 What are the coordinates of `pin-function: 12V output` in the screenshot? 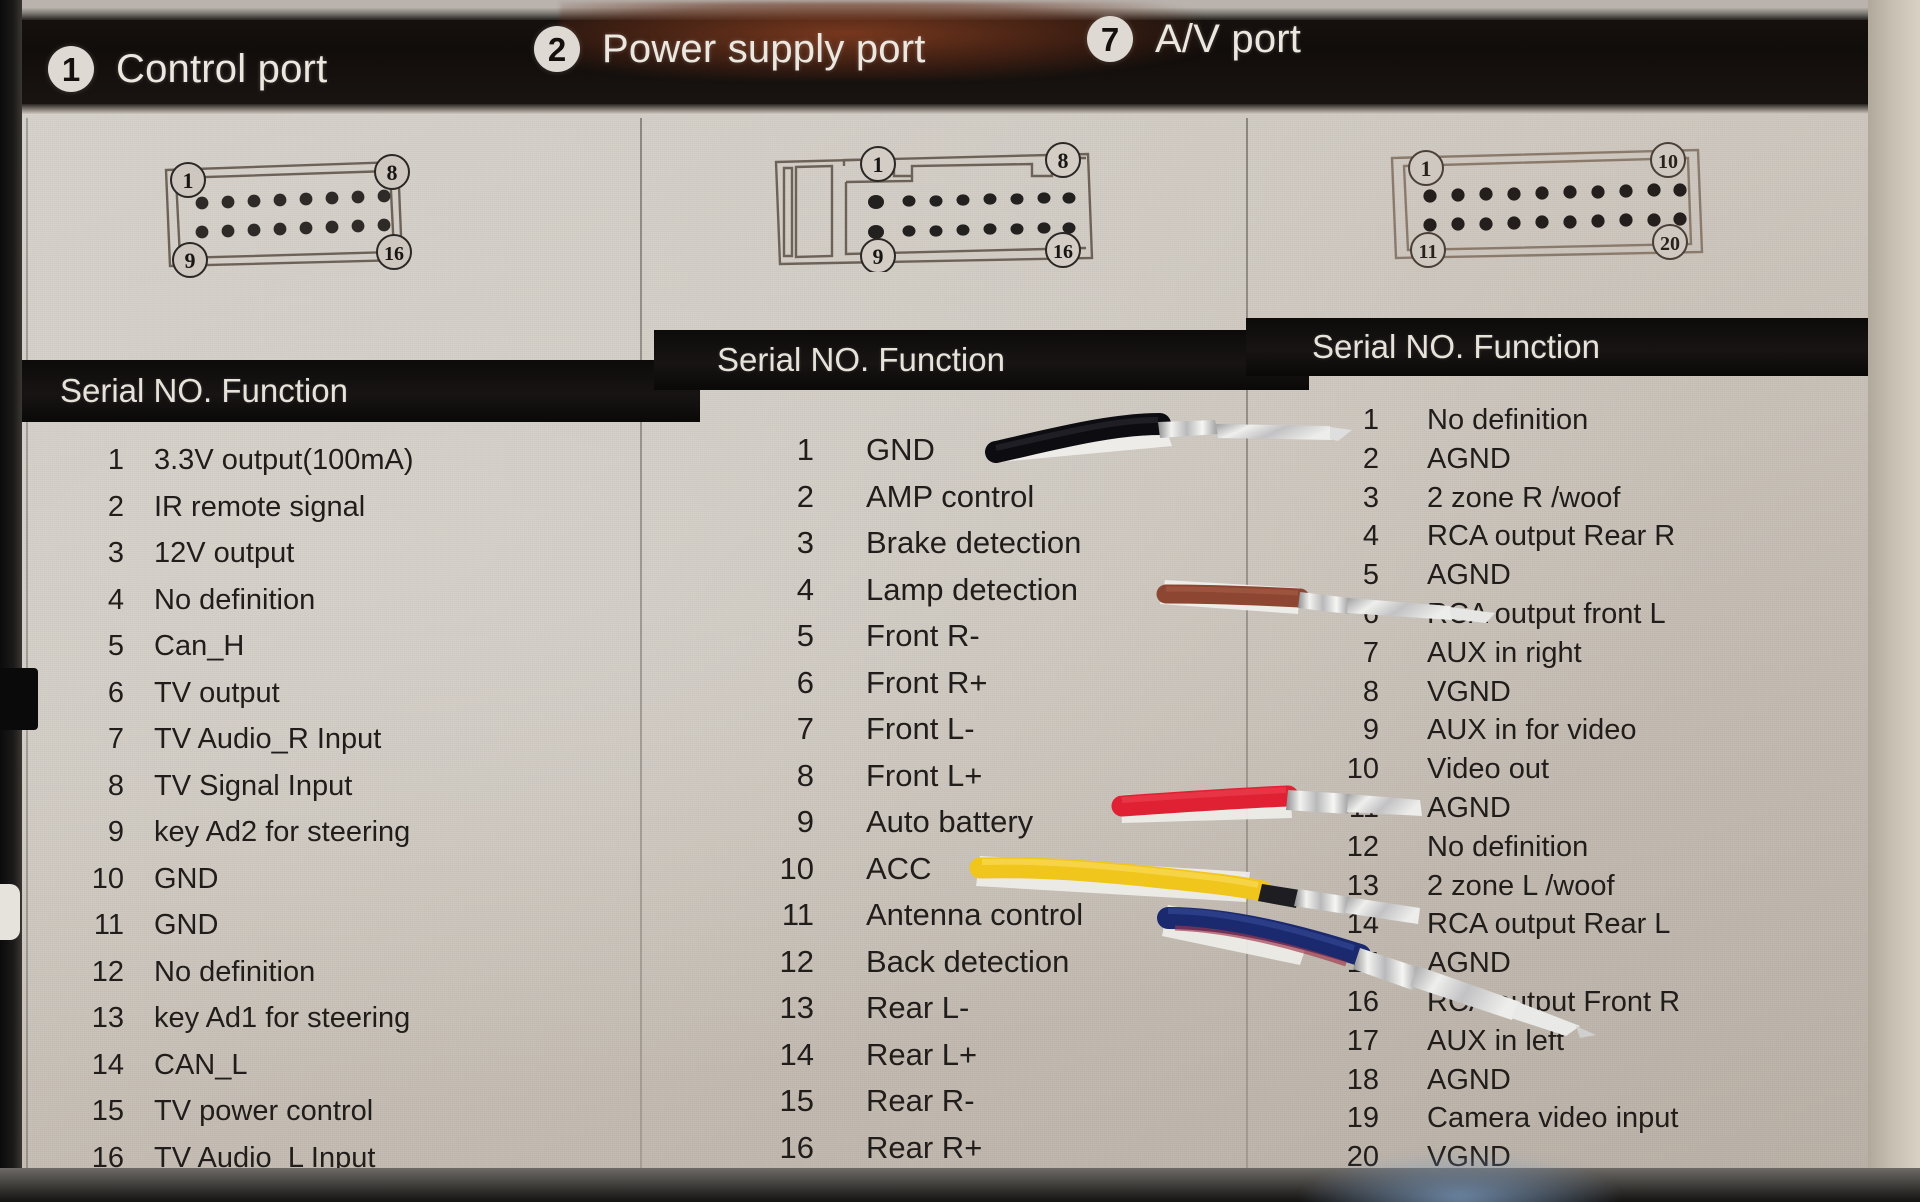 It's located at (224, 553).